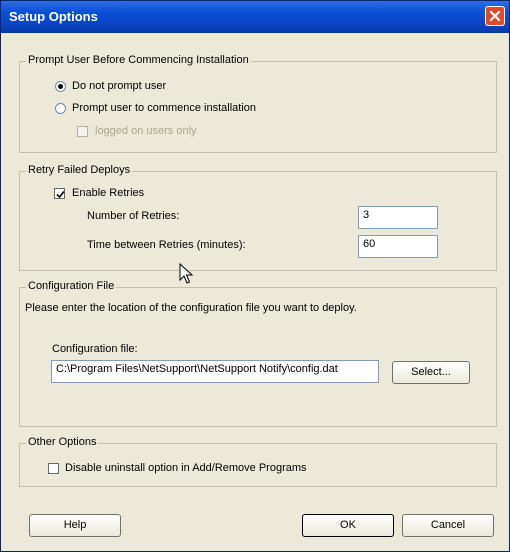 The image size is (510, 552). Describe the element at coordinates (71, 286) in the screenshot. I see `configuration-file-legend: Configuration File` at that location.